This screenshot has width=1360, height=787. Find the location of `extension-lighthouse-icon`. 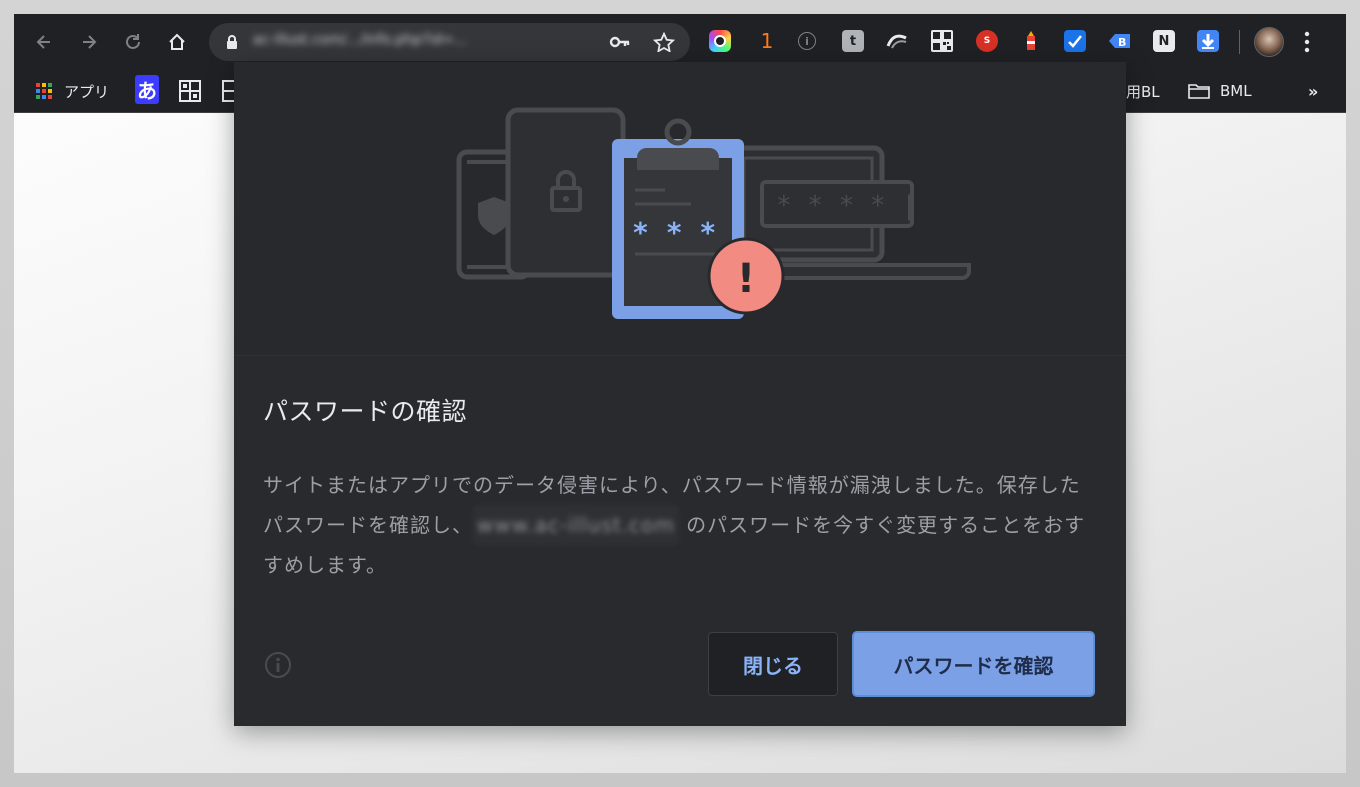

extension-lighthouse-icon is located at coordinates (1031, 41).